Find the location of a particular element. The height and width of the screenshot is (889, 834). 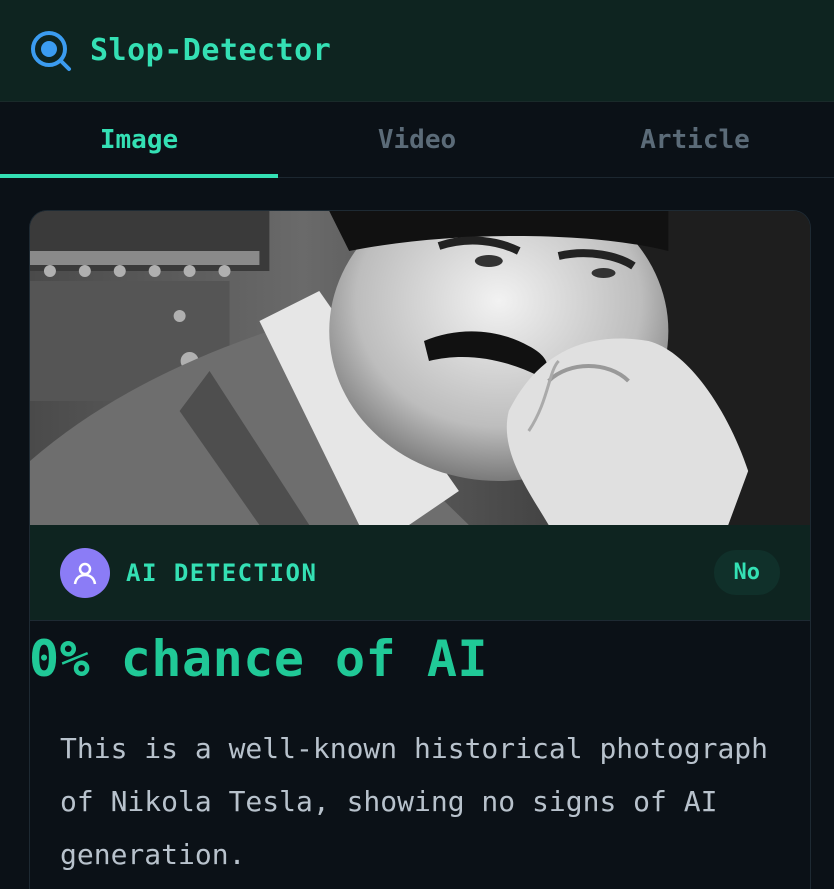

tab-bar: Image Video Article is located at coordinates (417, 140).